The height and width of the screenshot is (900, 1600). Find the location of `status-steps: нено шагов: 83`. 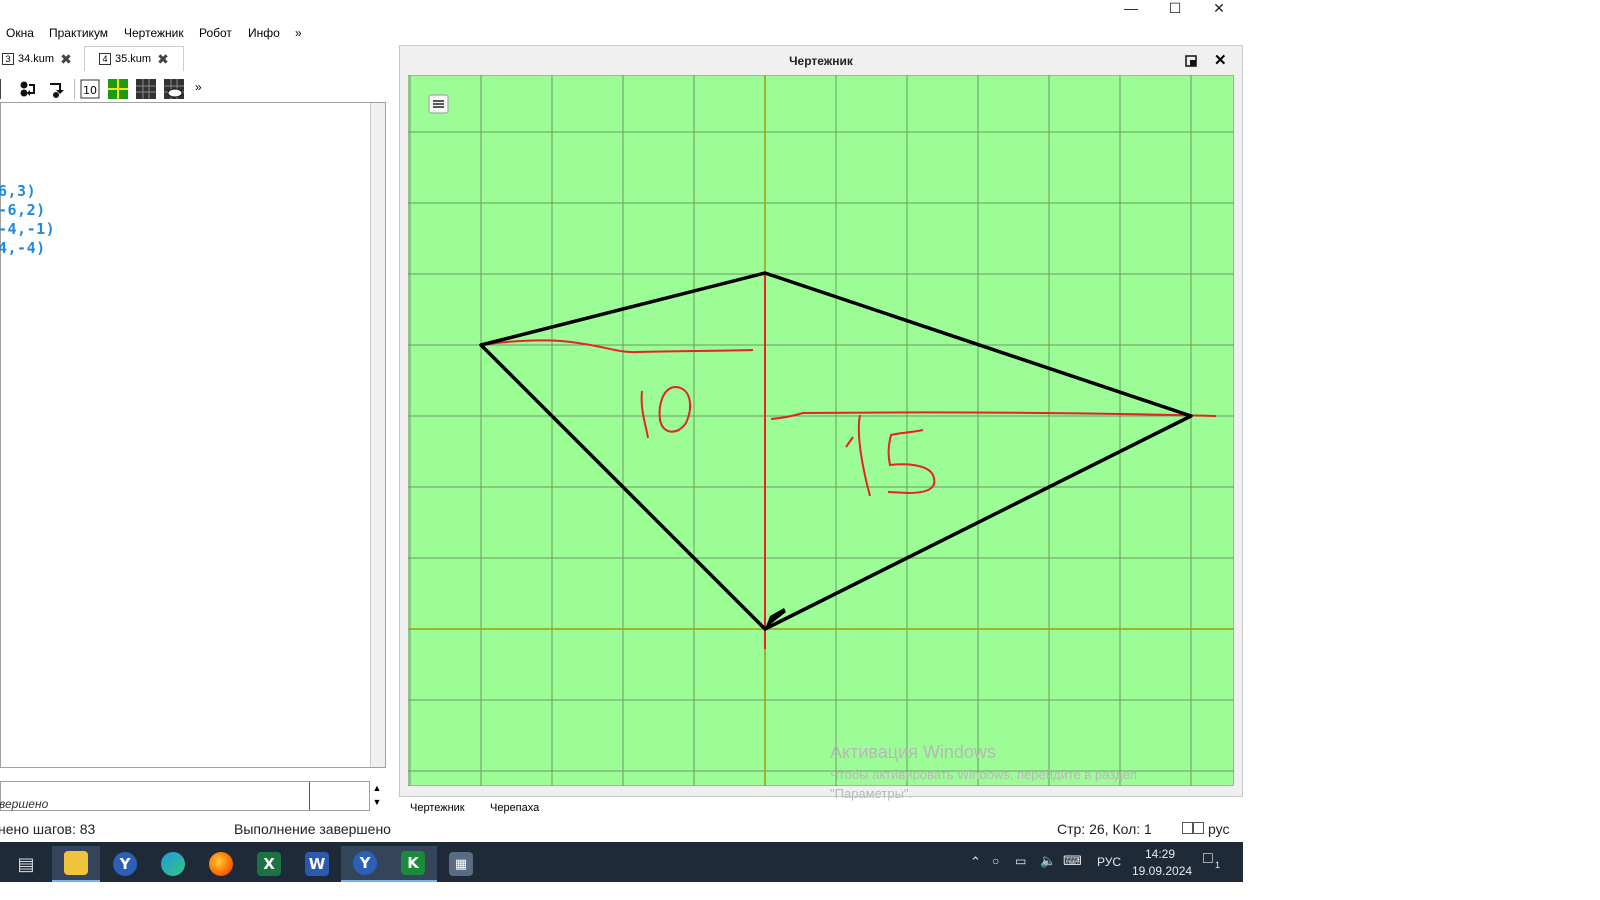

status-steps: нено шагов: 83 is located at coordinates (48, 829).